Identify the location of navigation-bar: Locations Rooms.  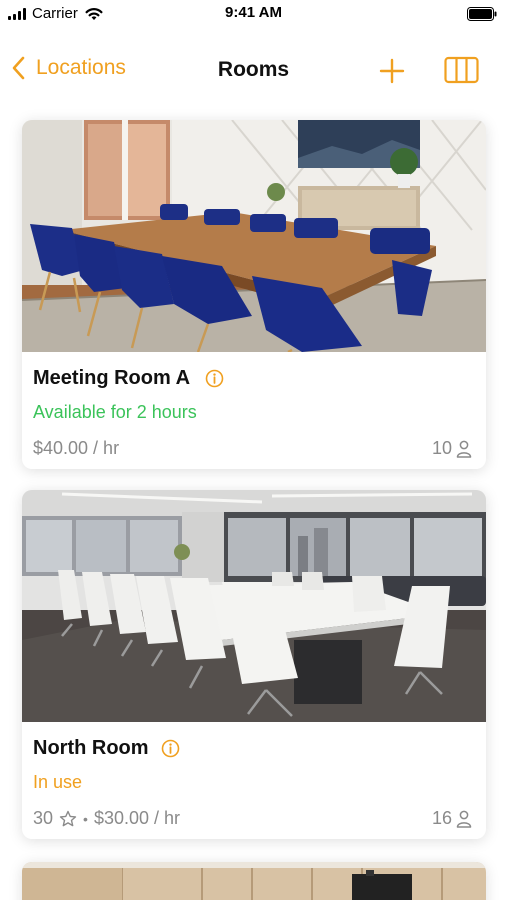
(253, 72).